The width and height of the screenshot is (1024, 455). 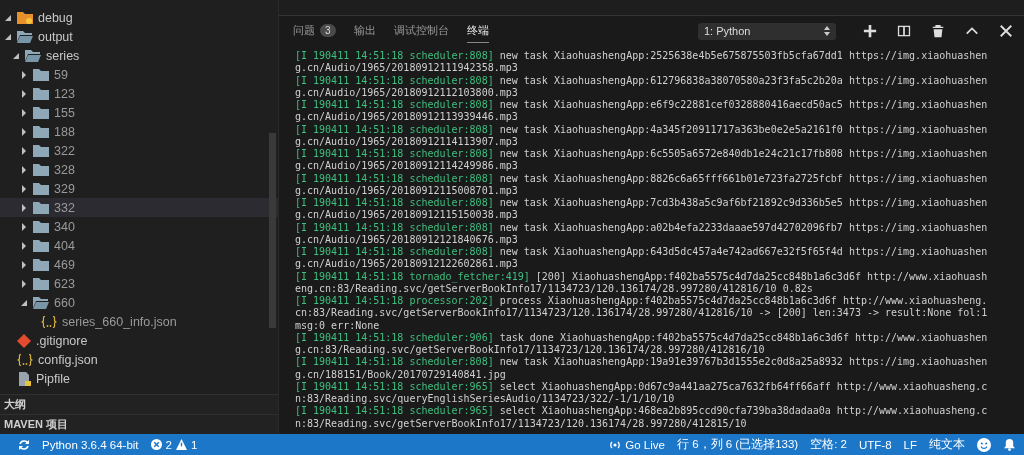 What do you see at coordinates (139, 150) in the screenshot?
I see `tree-item: 322` at bounding box center [139, 150].